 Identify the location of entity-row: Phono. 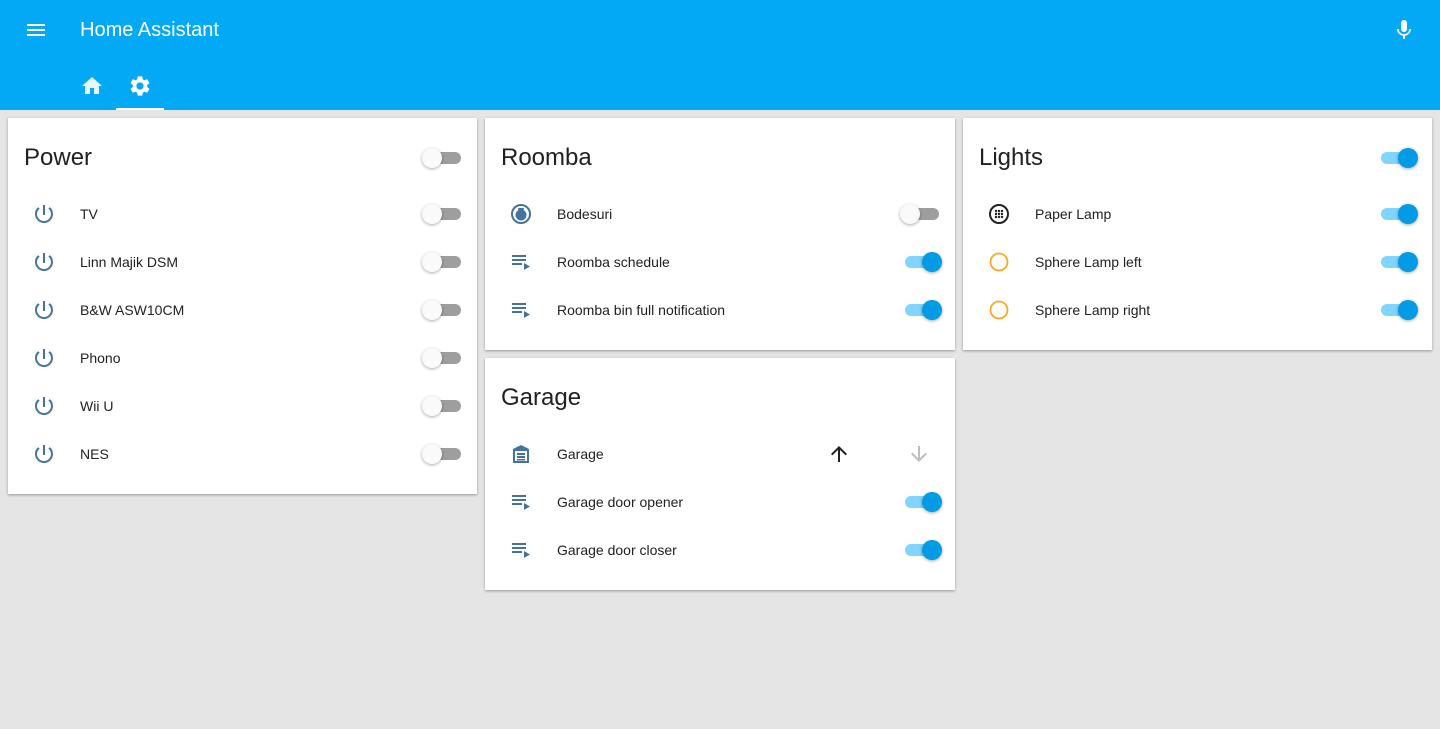
(242, 358).